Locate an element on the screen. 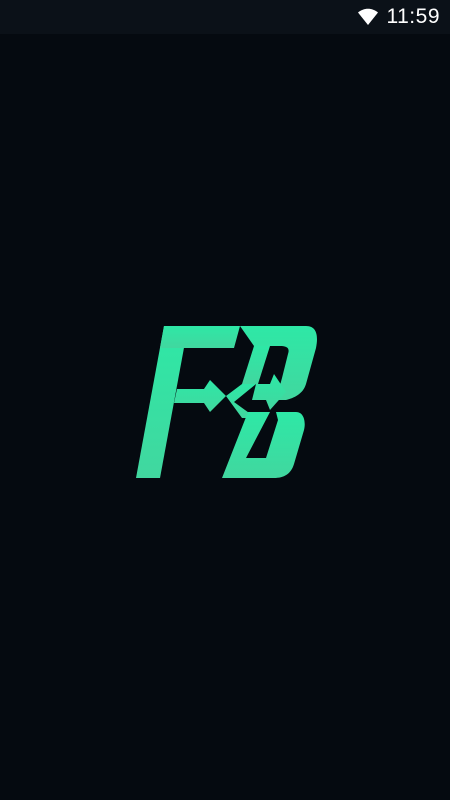 This screenshot has height=800, width=450. fb-logo-icon is located at coordinates (225, 397).